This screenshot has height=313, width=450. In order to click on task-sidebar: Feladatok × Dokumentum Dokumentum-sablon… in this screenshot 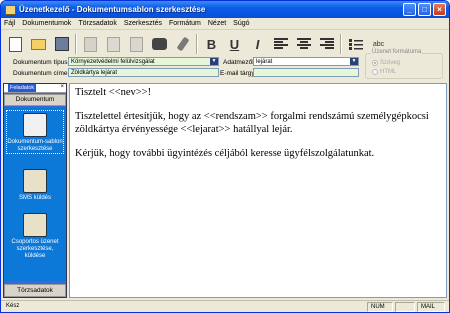, I will do `click(35, 190)`.